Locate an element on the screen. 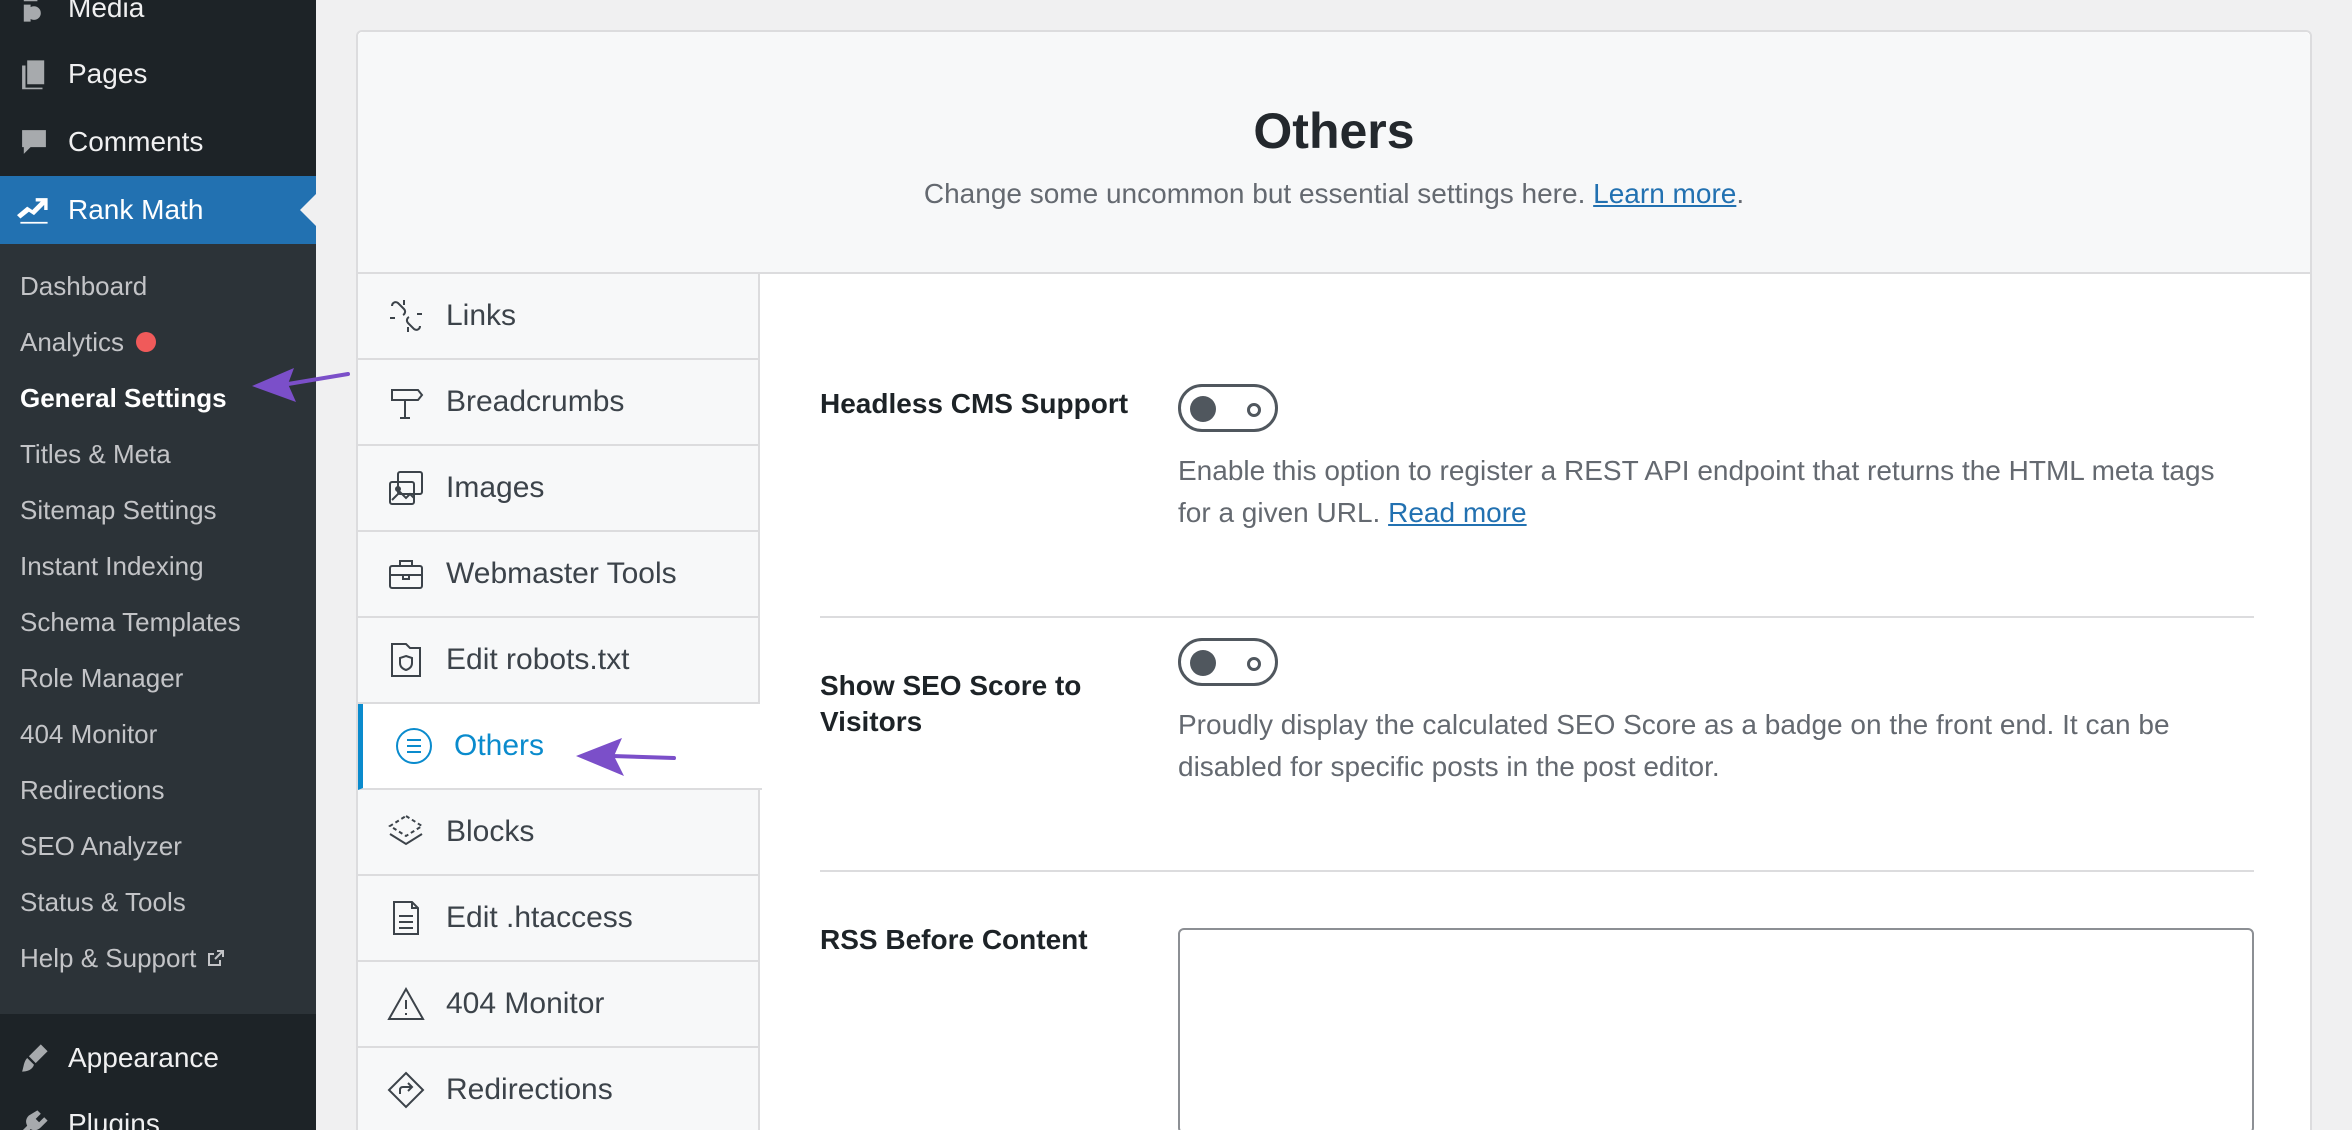 The image size is (2352, 1130). menu-plugins: Plugins is located at coordinates (158, 1110).